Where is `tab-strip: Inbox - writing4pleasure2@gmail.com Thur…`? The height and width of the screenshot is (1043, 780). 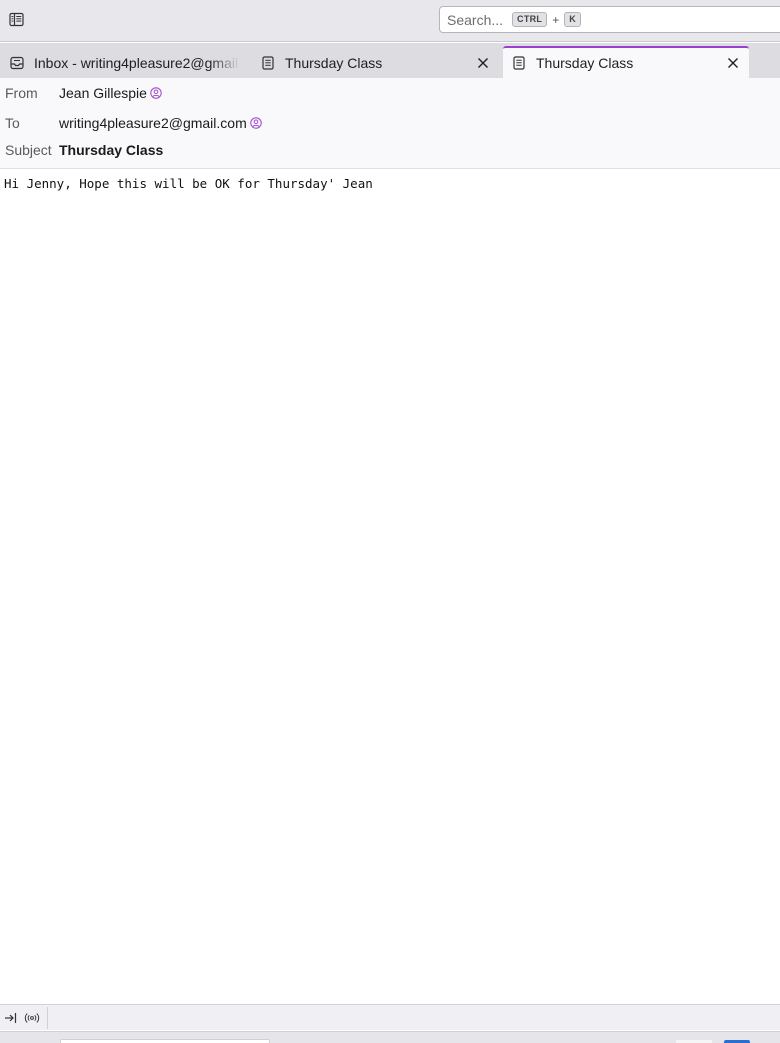
tab-strip: Inbox - writing4pleasure2@gmail.com Thur… is located at coordinates (390, 60).